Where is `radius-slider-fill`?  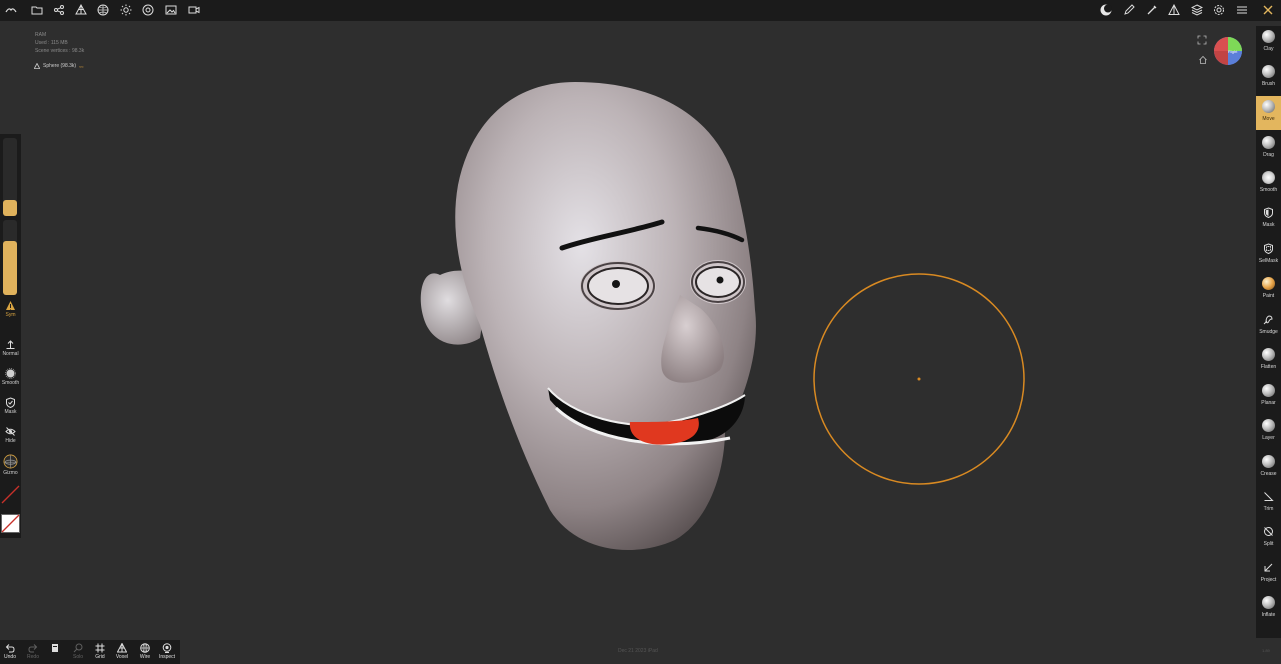 radius-slider-fill is located at coordinates (10, 208).